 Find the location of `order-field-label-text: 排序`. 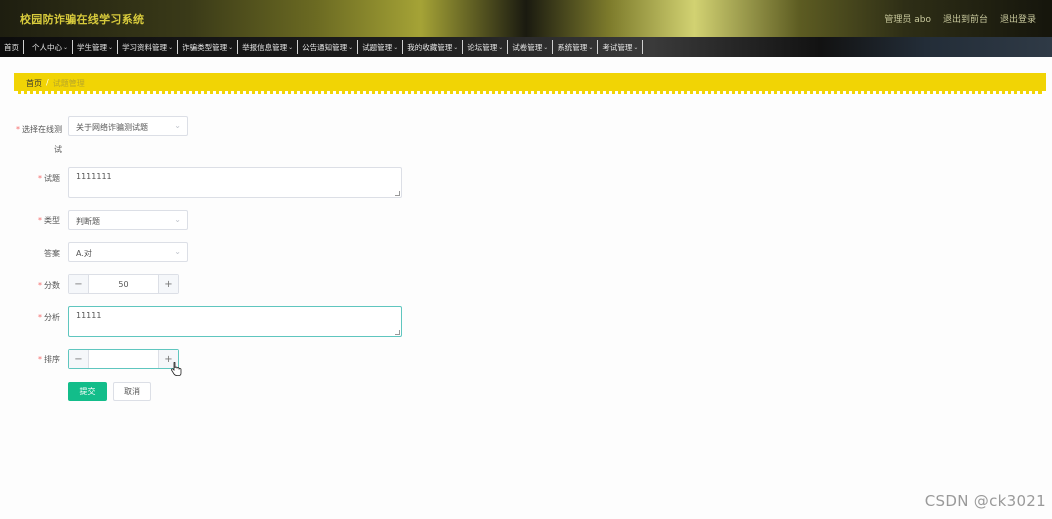

order-field-label-text: 排序 is located at coordinates (52, 359).